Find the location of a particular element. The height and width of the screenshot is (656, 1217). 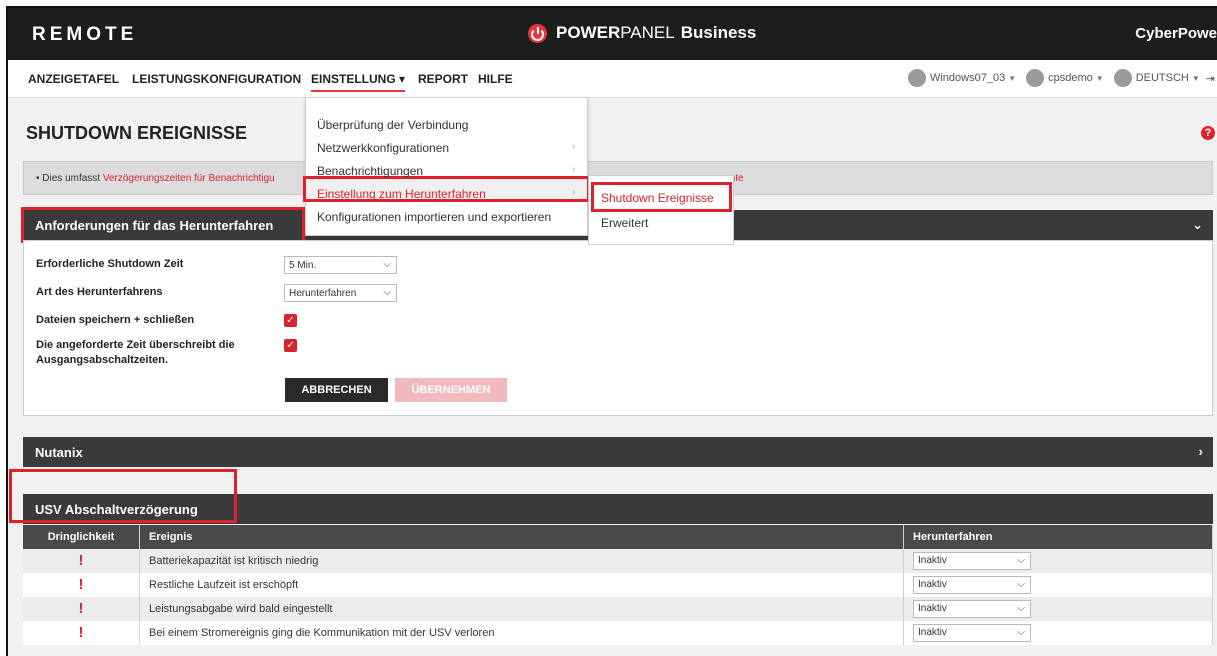

shutdown-time-select: 5 Min. ⌵ is located at coordinates (340, 265).